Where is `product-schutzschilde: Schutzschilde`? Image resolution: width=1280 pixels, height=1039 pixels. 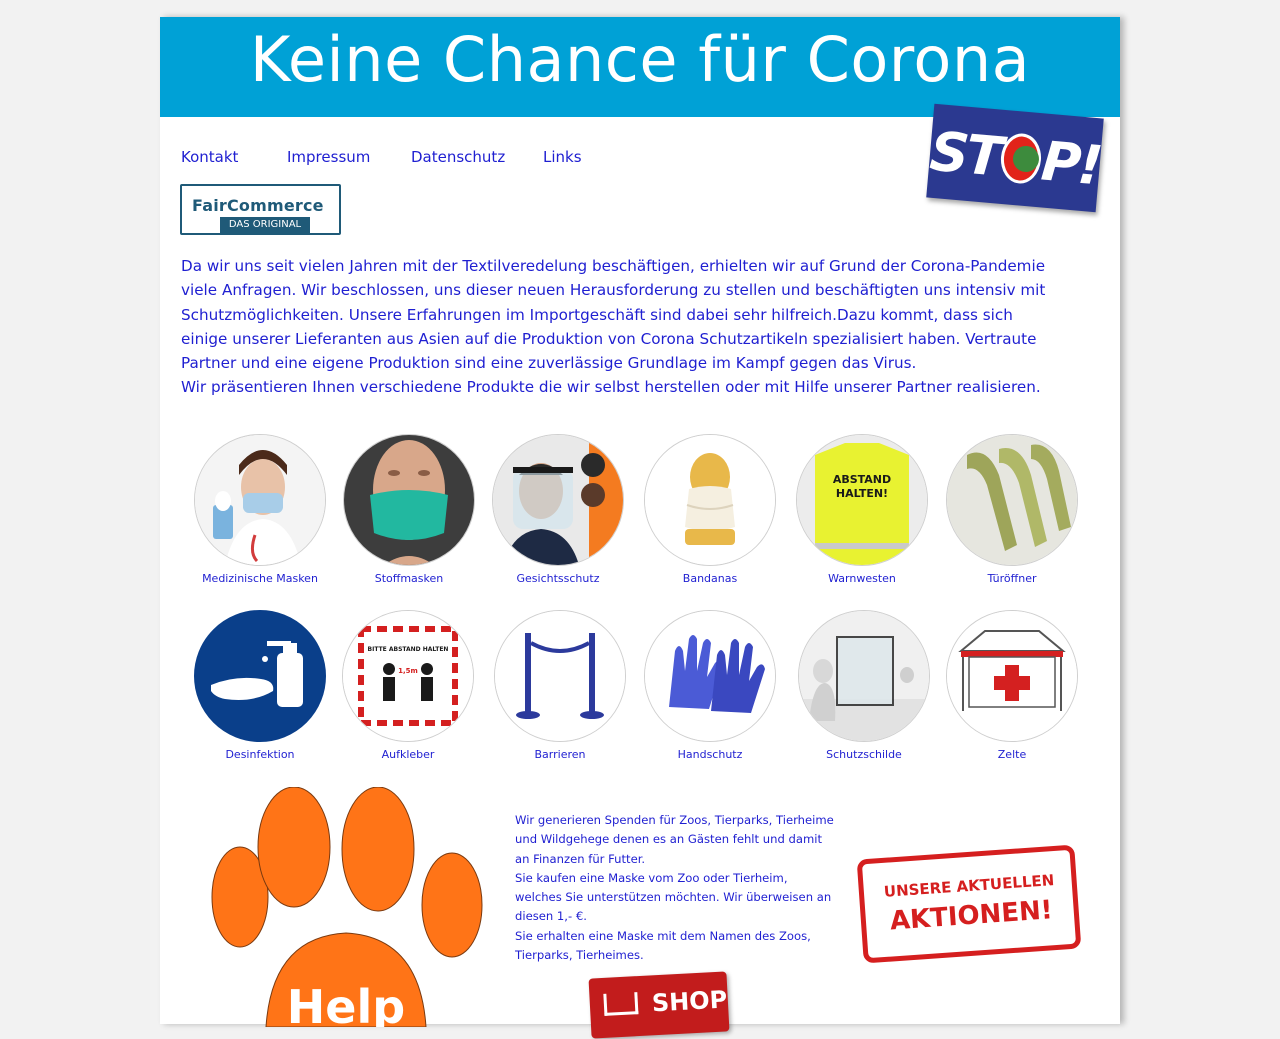
product-schutzschilde: Schutzschilde is located at coordinates (864, 685).